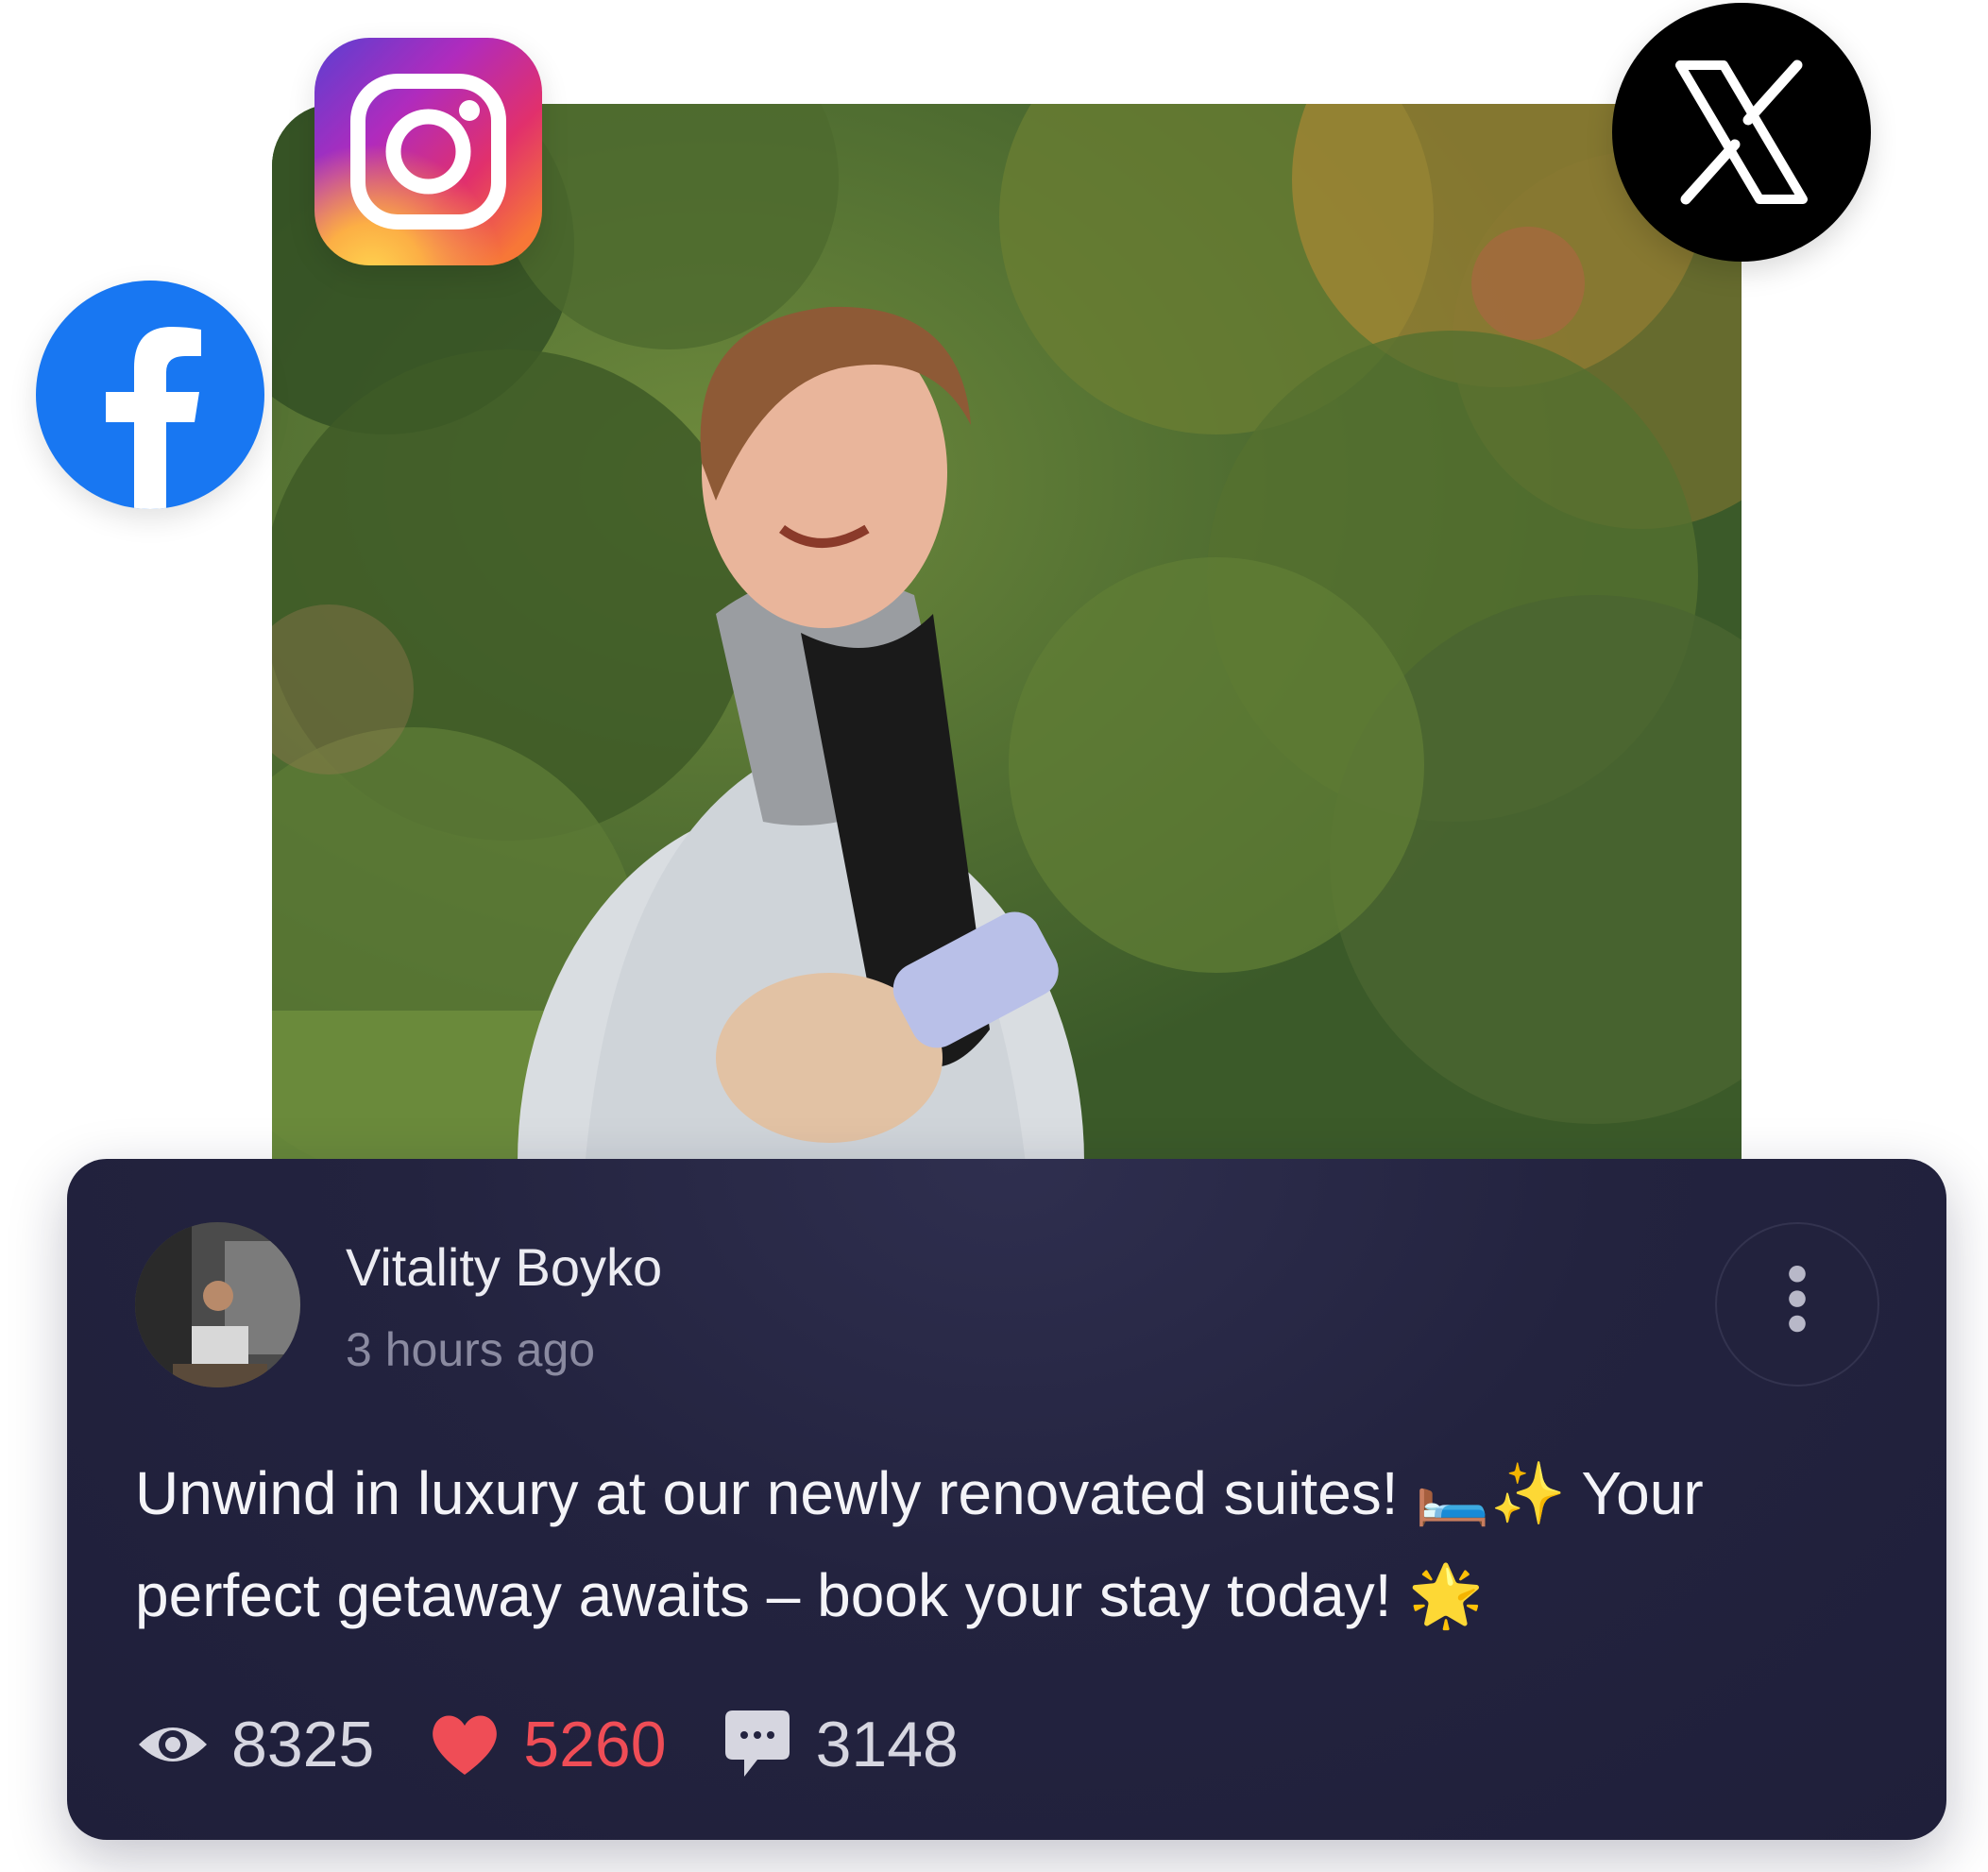 The width and height of the screenshot is (1988, 1872). Describe the element at coordinates (1741, 132) in the screenshot. I see `x-icon` at that location.